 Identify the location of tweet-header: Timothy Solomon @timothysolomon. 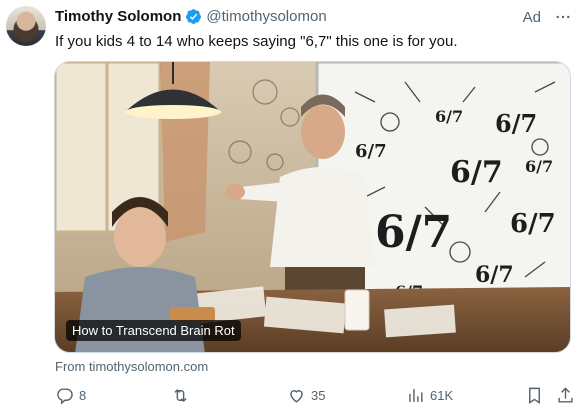
(191, 16).